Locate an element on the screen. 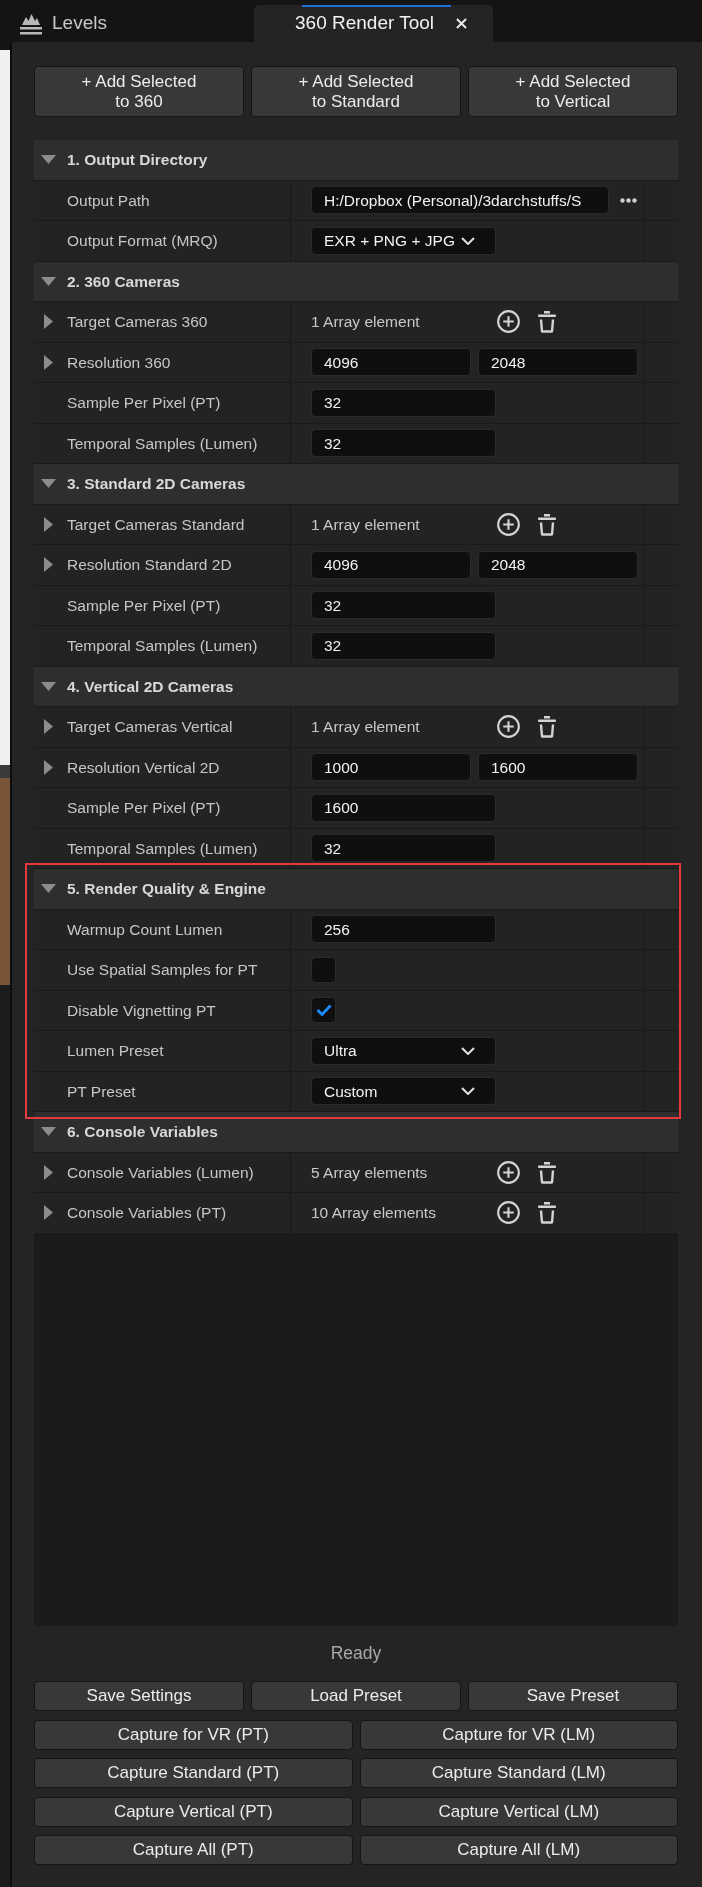  panel-tab: Levels is located at coordinates (63, 23).